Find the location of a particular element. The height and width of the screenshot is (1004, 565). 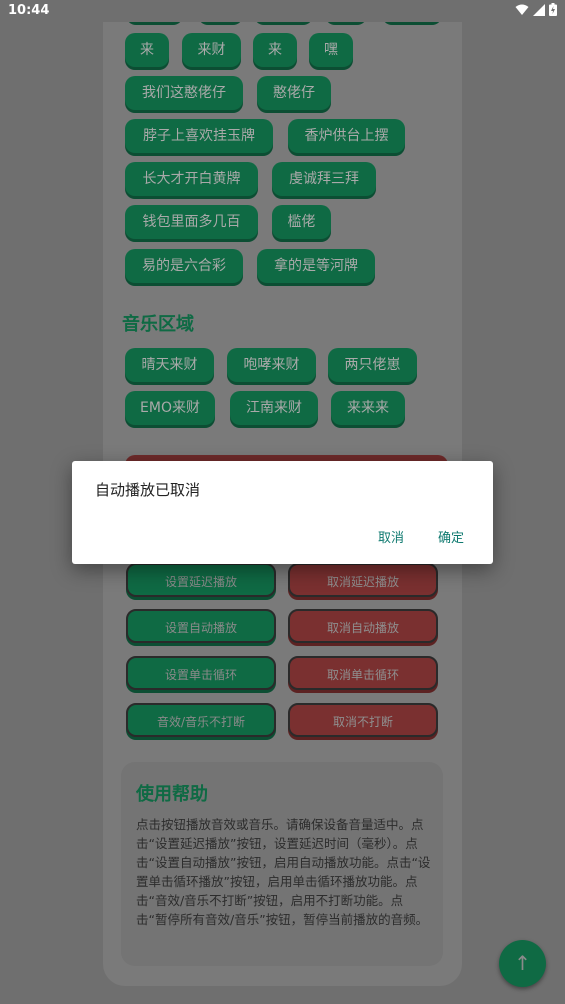

sound-chip: 钱包里面多几百 is located at coordinates (191, 222).